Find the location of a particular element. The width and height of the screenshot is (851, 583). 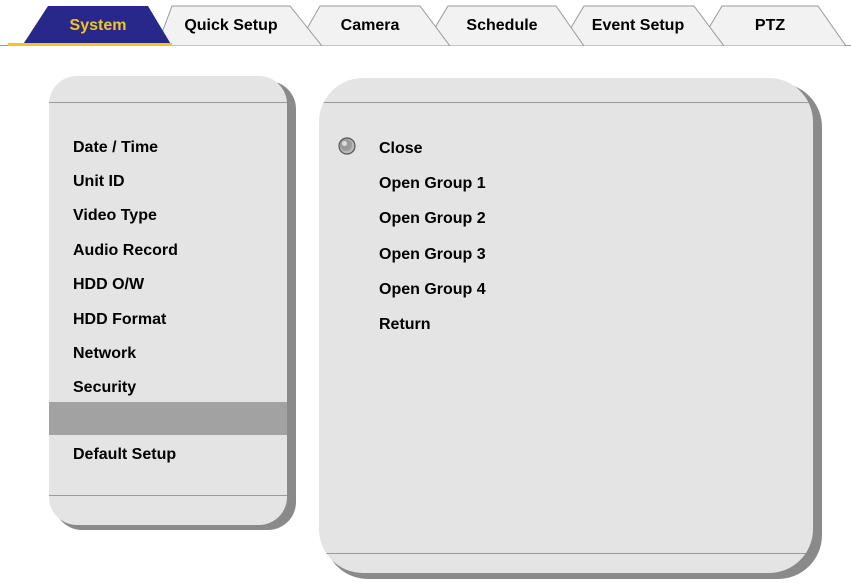

option-open-group-2: Open Group 2 is located at coordinates (432, 219).